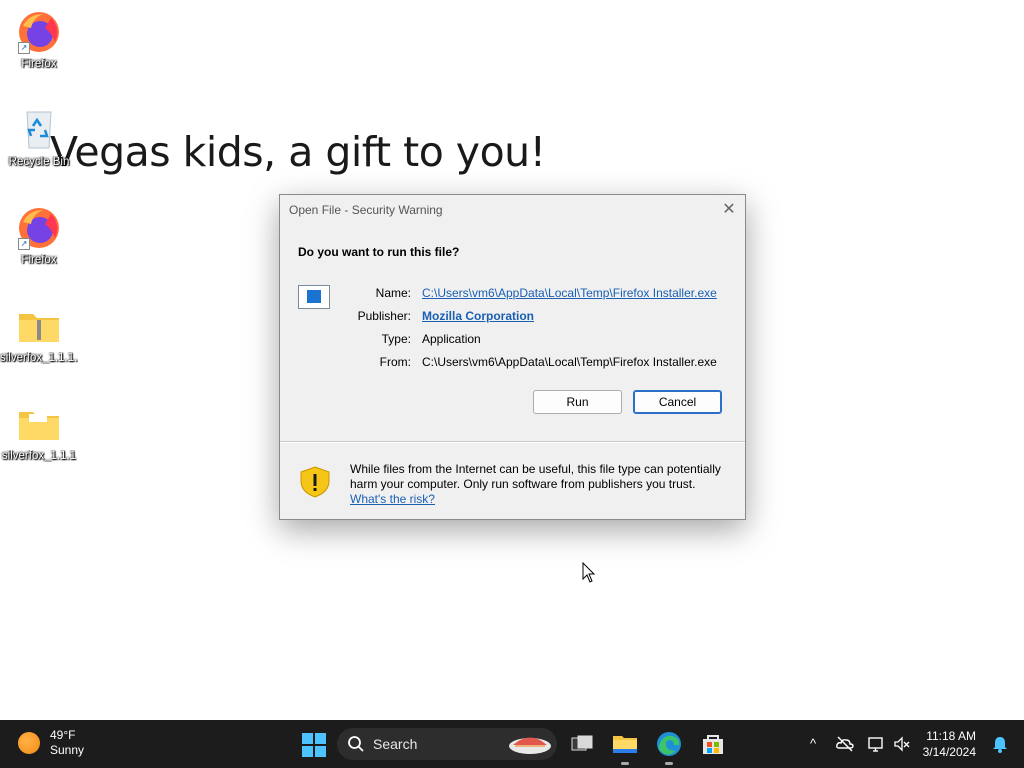  I want to click on run-button: Run, so click(577, 402).